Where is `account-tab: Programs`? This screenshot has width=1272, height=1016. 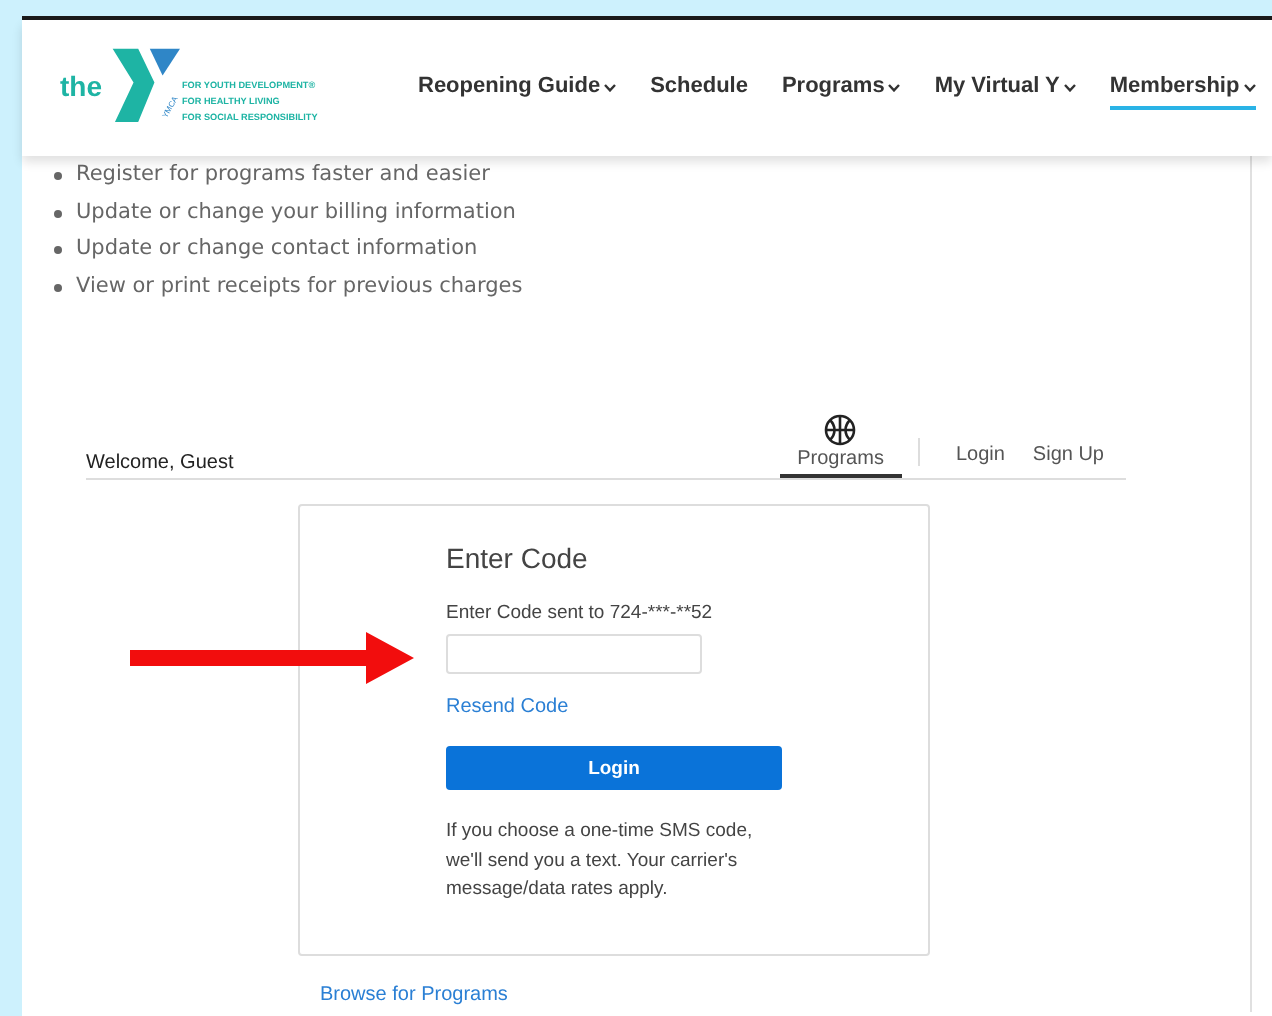 account-tab: Programs is located at coordinates (840, 446).